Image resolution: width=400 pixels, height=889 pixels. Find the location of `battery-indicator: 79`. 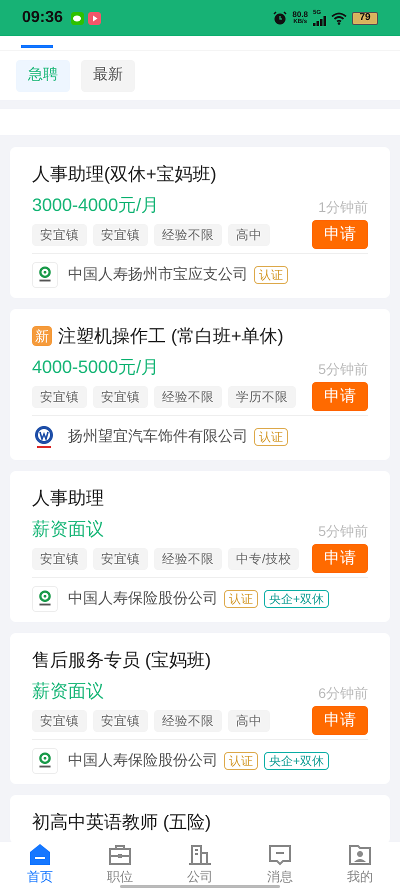

battery-indicator: 79 is located at coordinates (365, 18).